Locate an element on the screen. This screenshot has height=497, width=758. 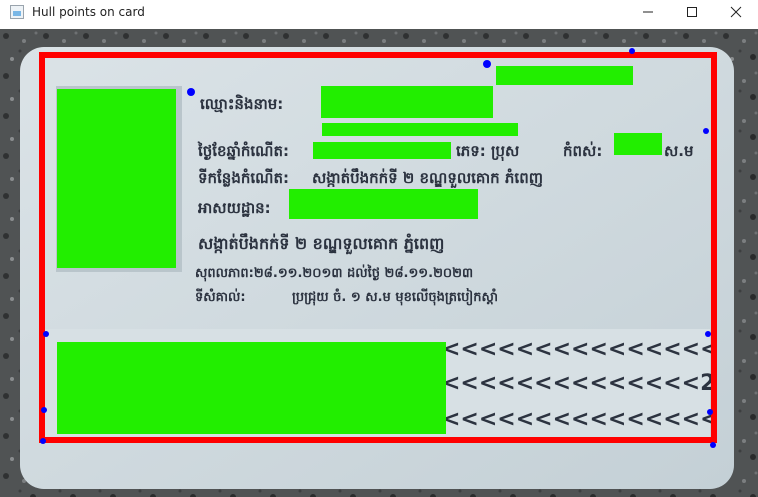
address-label: អាសយដ្ឋាន: is located at coordinates (234, 208).